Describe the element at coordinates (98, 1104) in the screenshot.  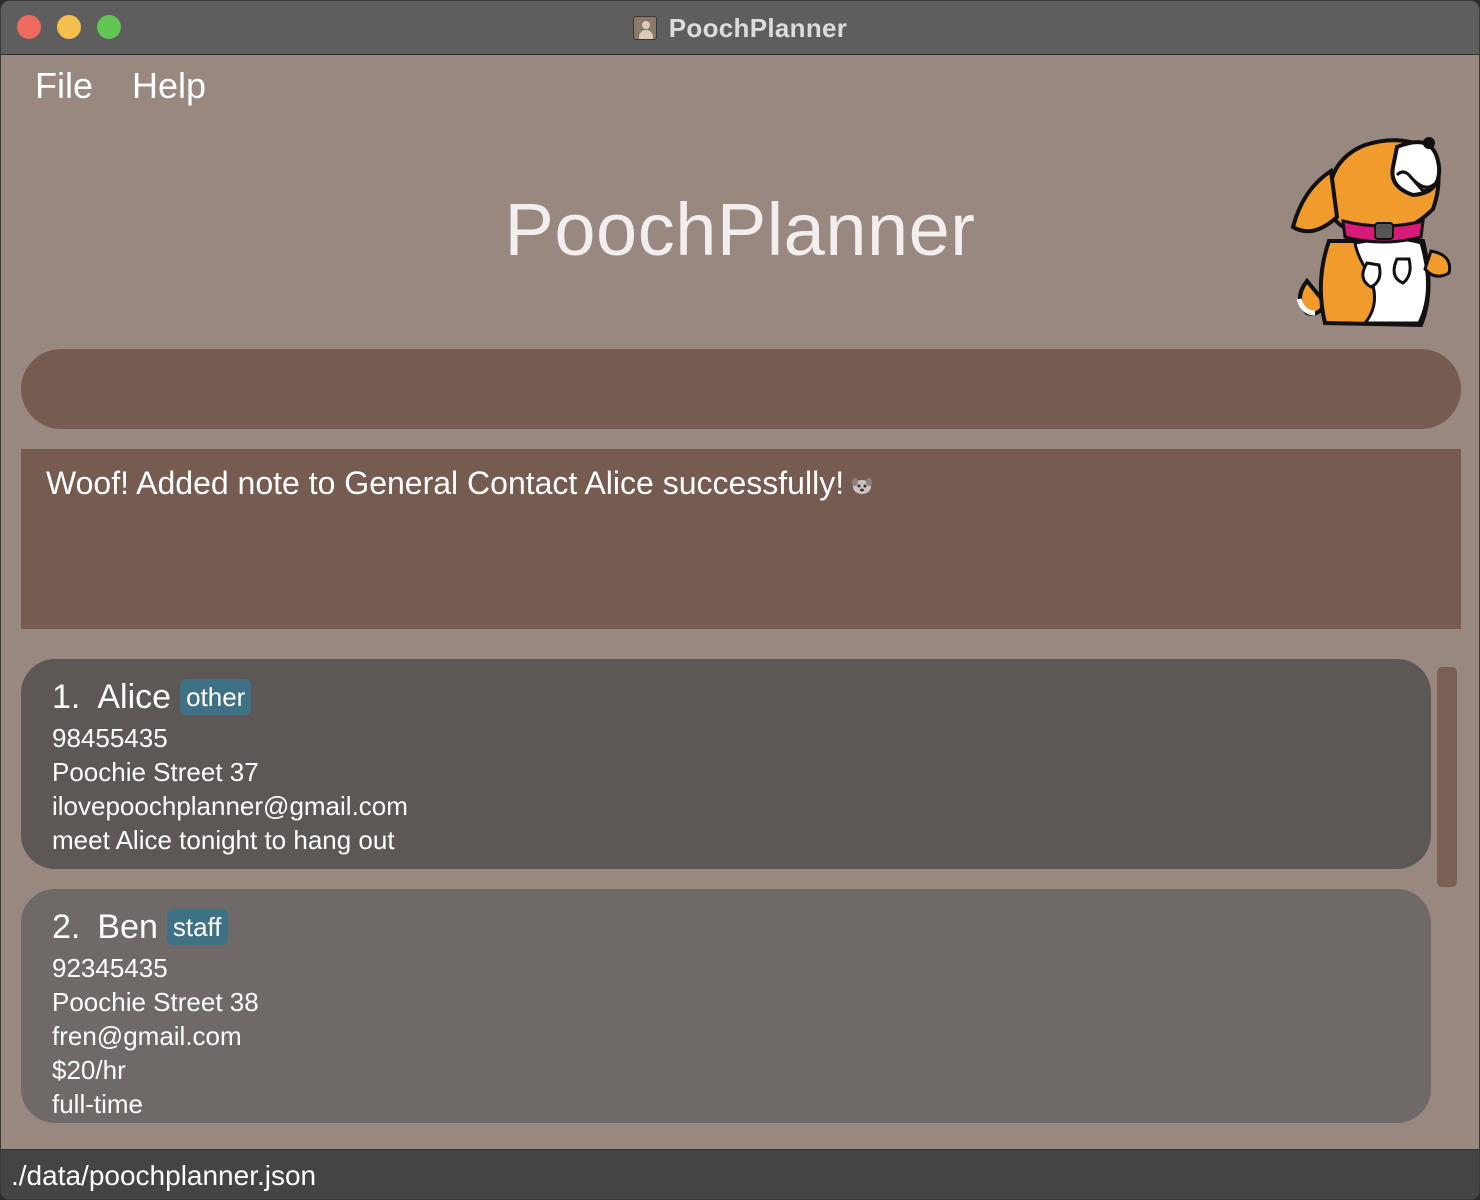
I see `contact-employment: full-time` at that location.